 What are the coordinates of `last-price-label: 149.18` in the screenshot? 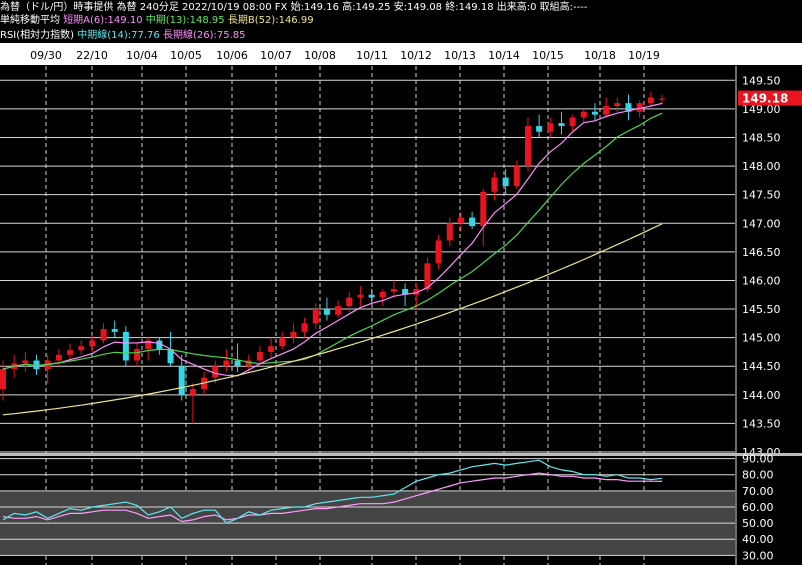 It's located at (765, 99).